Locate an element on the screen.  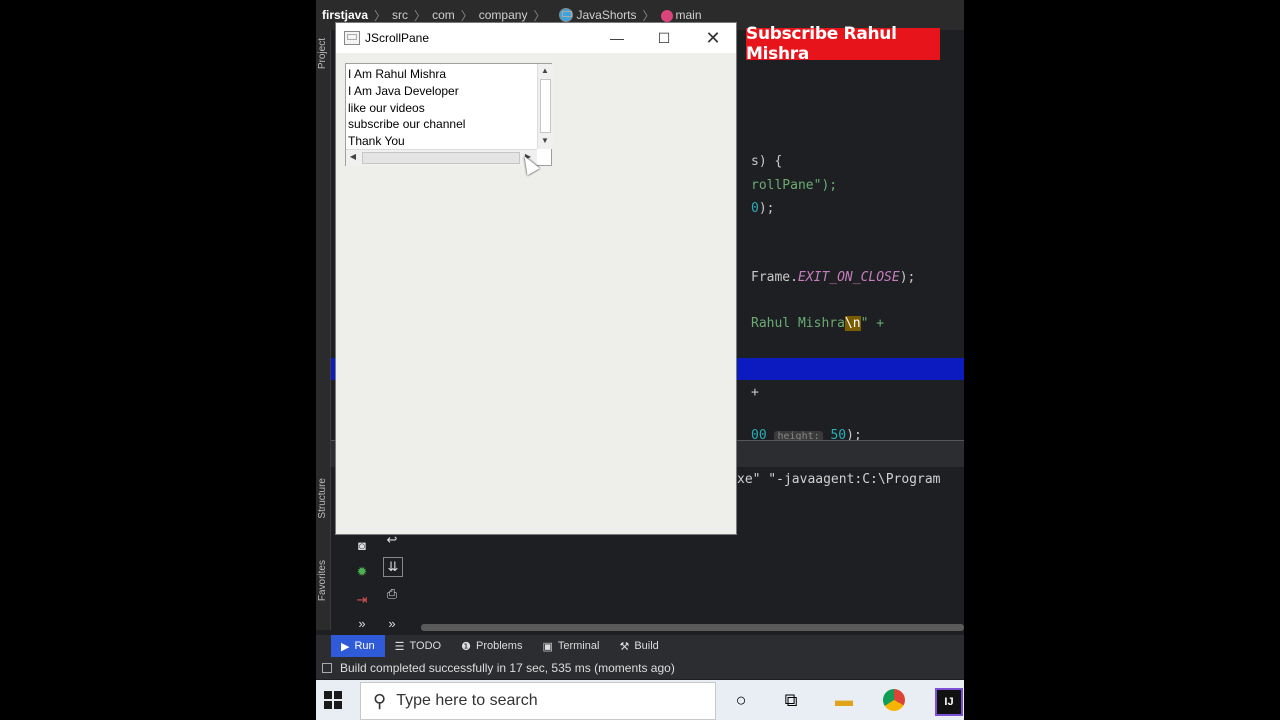
horizontal-scrollbar: ◀ ▶ is located at coordinates (441, 157).